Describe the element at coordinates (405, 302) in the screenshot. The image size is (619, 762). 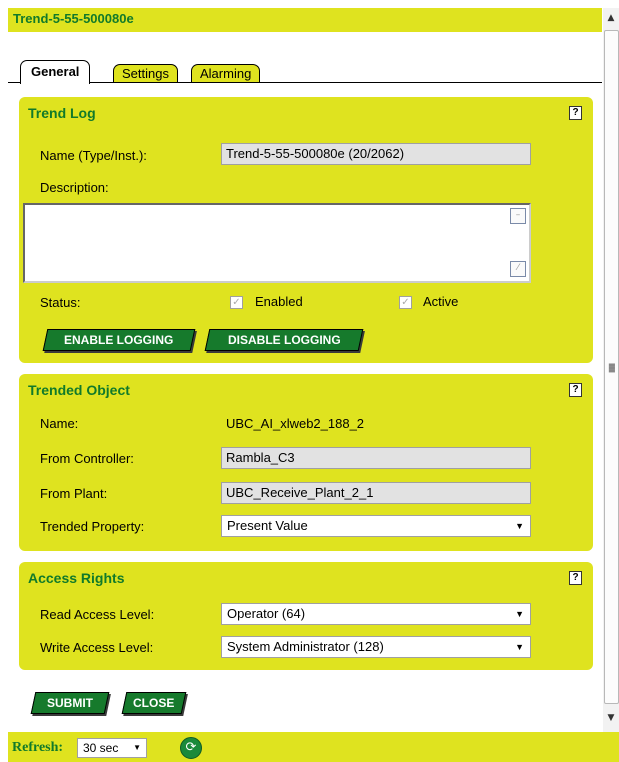
I see `active-checkbox: ✓` at that location.